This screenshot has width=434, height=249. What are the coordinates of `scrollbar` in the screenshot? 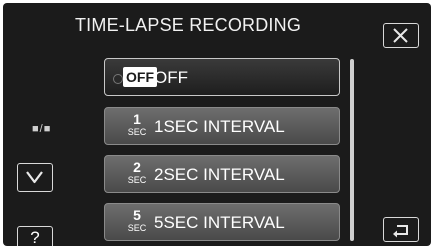 It's located at (352, 150).